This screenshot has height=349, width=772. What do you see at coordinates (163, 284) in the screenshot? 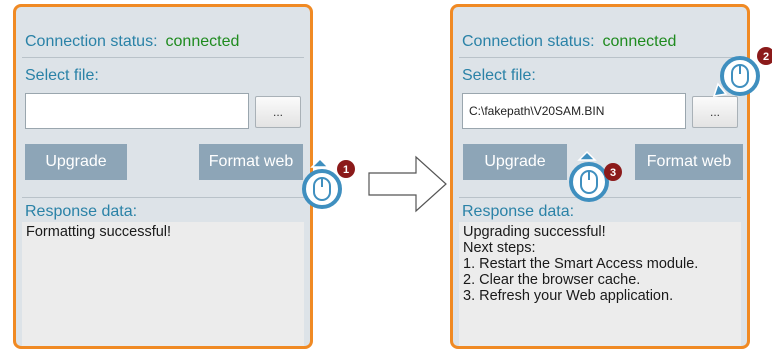
I see `response-data-box: Formatting successful!` at bounding box center [163, 284].